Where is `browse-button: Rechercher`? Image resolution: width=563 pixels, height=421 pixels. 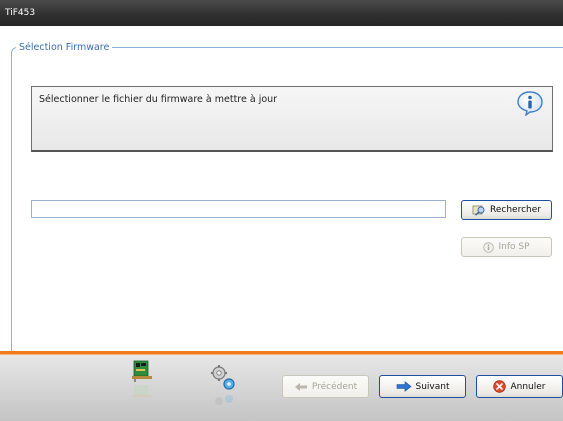
browse-button: Rechercher is located at coordinates (506, 210).